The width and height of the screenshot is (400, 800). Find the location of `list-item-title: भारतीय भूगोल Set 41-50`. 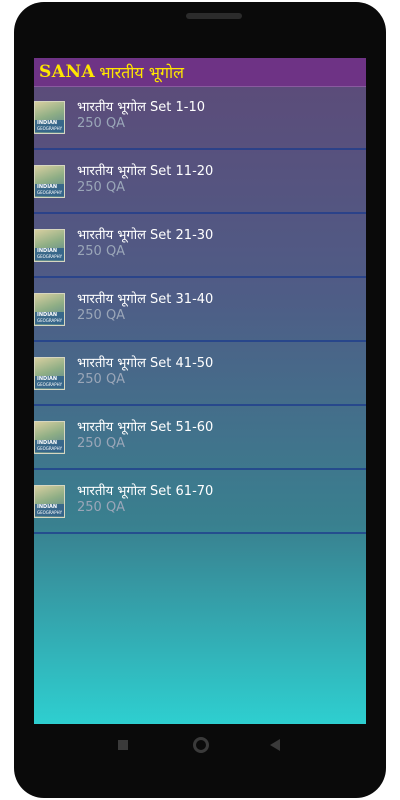

list-item-title: भारतीय भूगोल Set 41-50 is located at coordinates (145, 363).